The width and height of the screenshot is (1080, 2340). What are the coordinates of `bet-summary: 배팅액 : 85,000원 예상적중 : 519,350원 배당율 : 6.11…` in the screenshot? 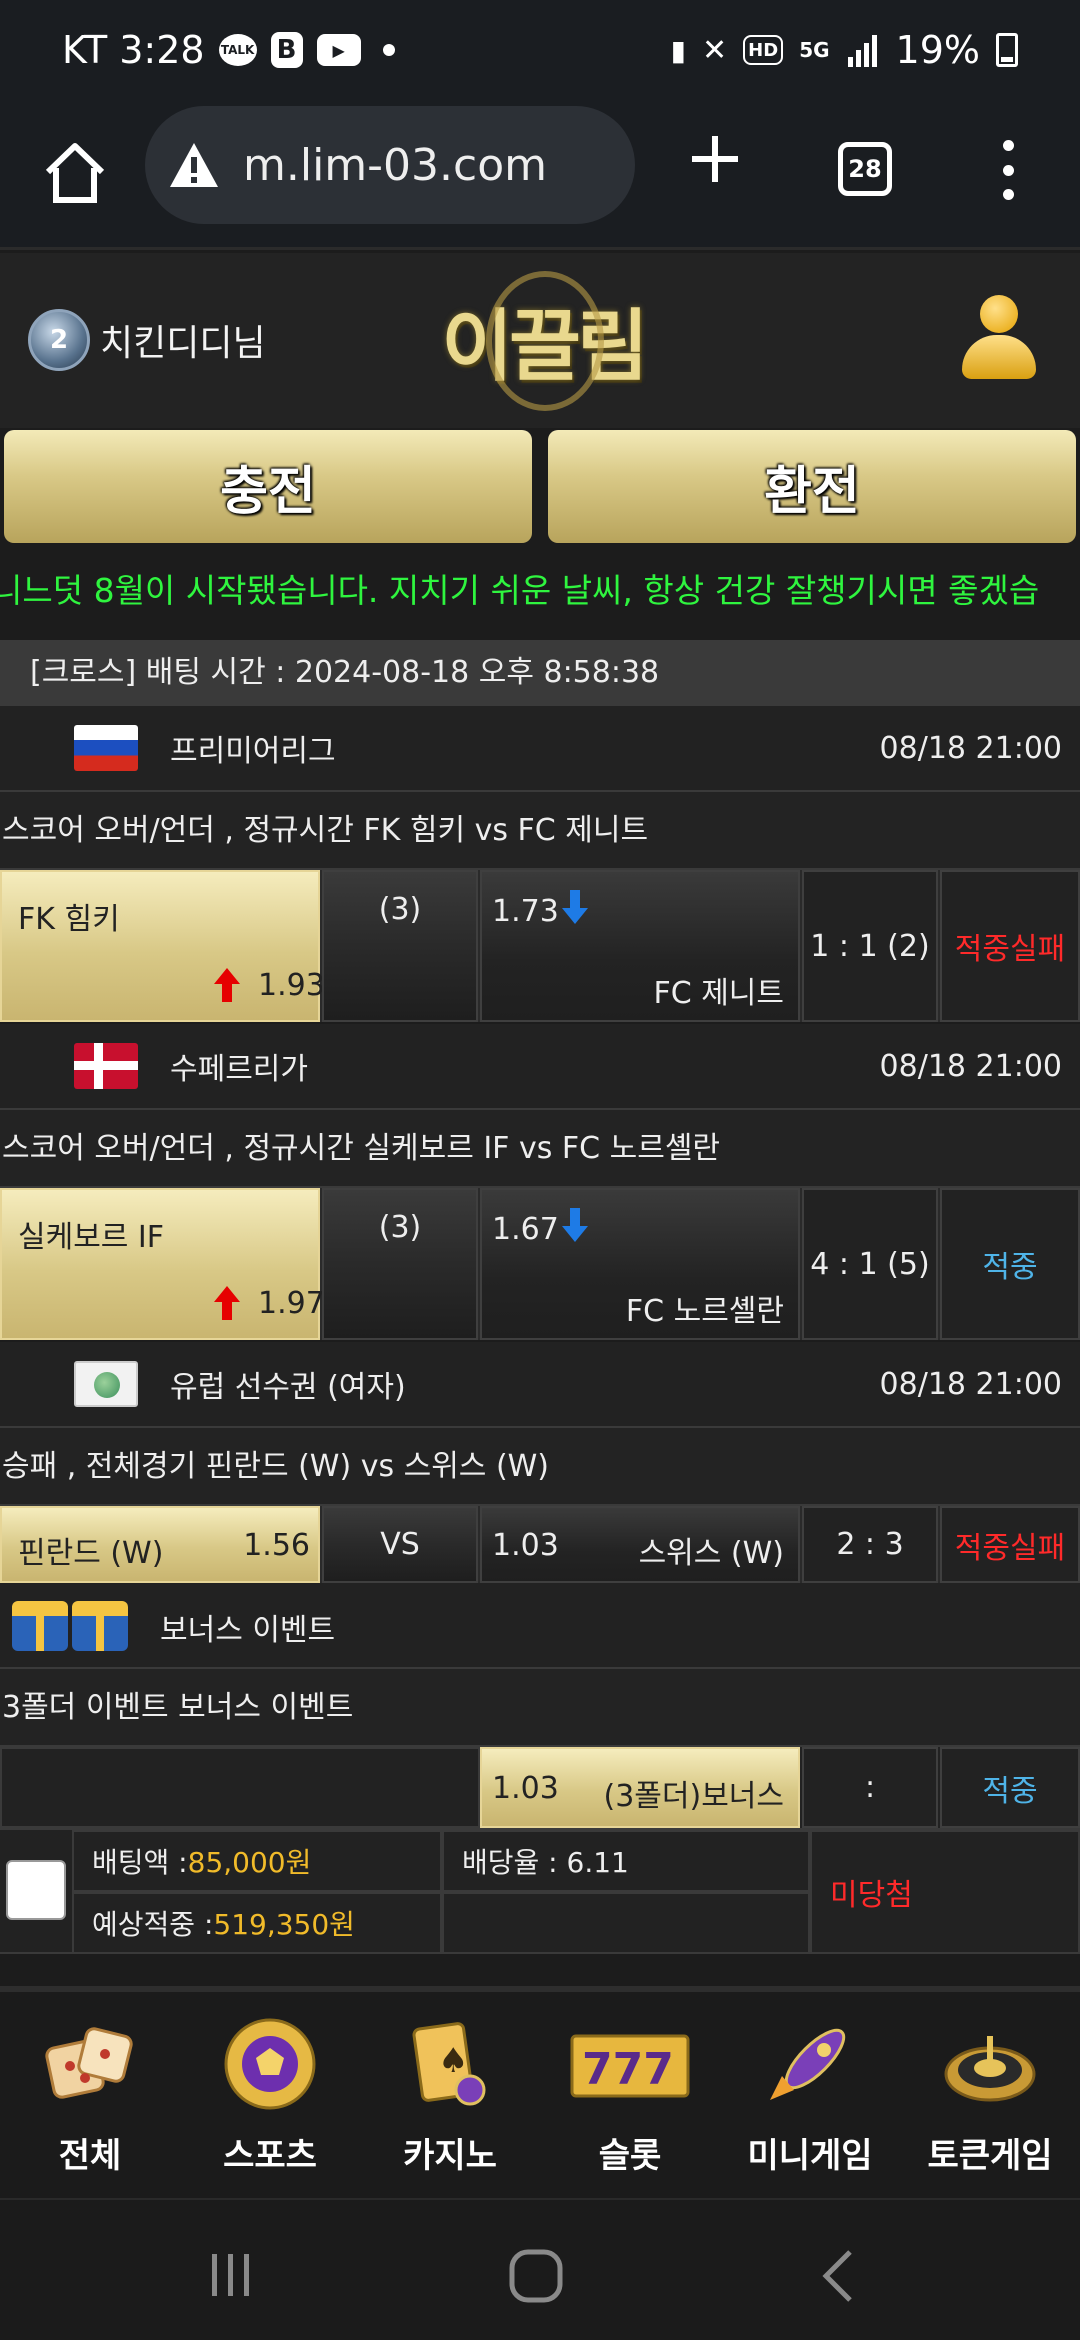 It's located at (540, 1891).